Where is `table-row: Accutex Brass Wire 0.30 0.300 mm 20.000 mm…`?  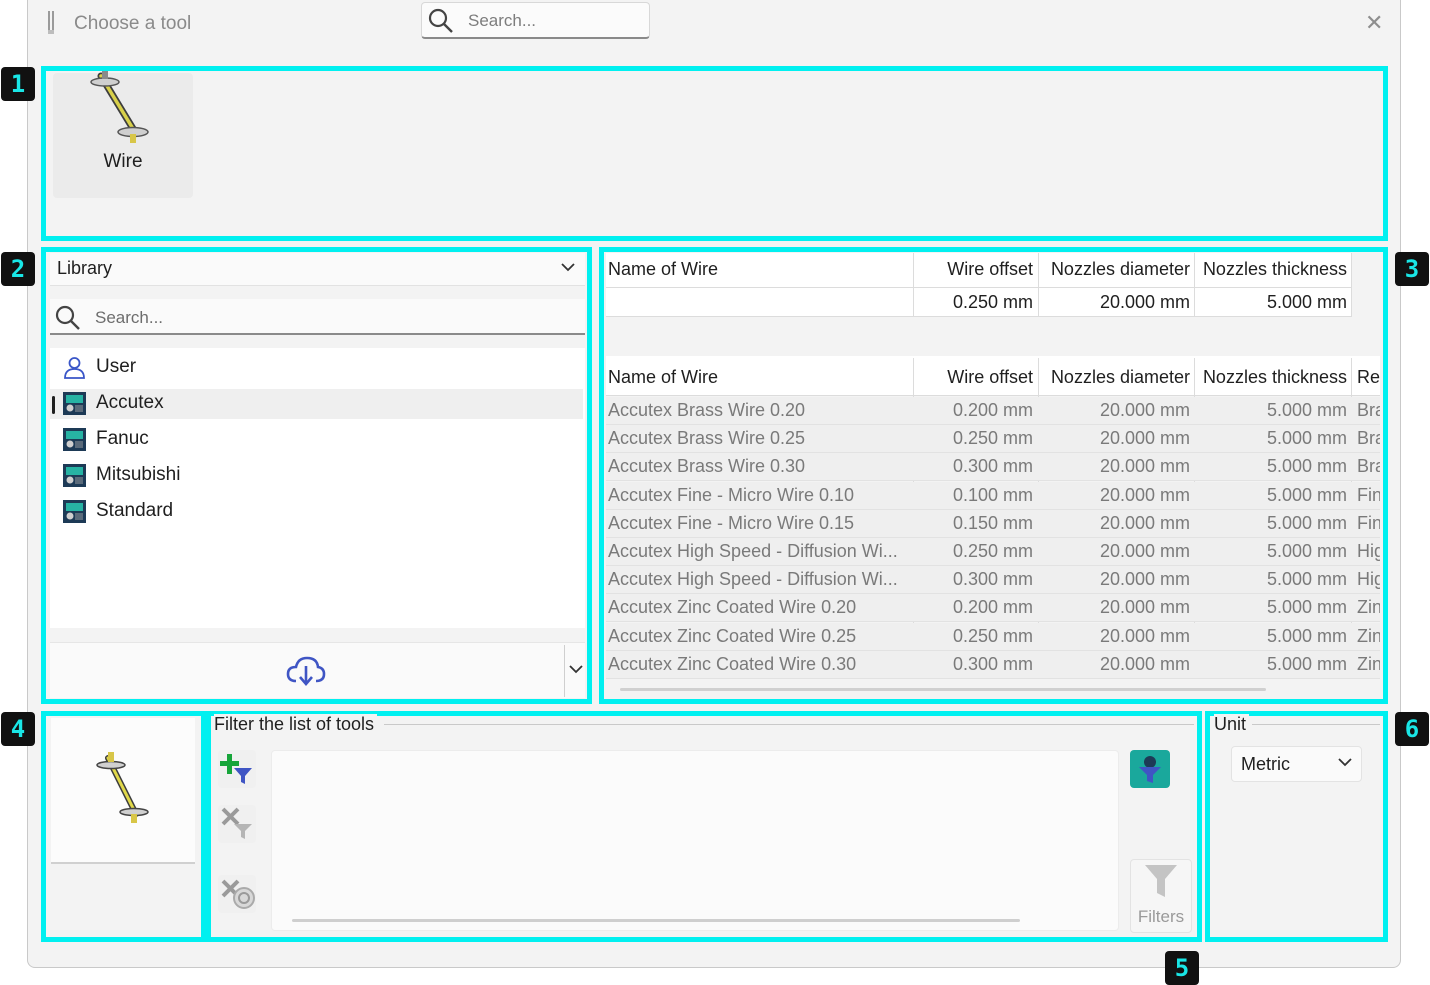
table-row: Accutex Brass Wire 0.30 0.300 mm 20.000 mm… is located at coordinates (993, 467).